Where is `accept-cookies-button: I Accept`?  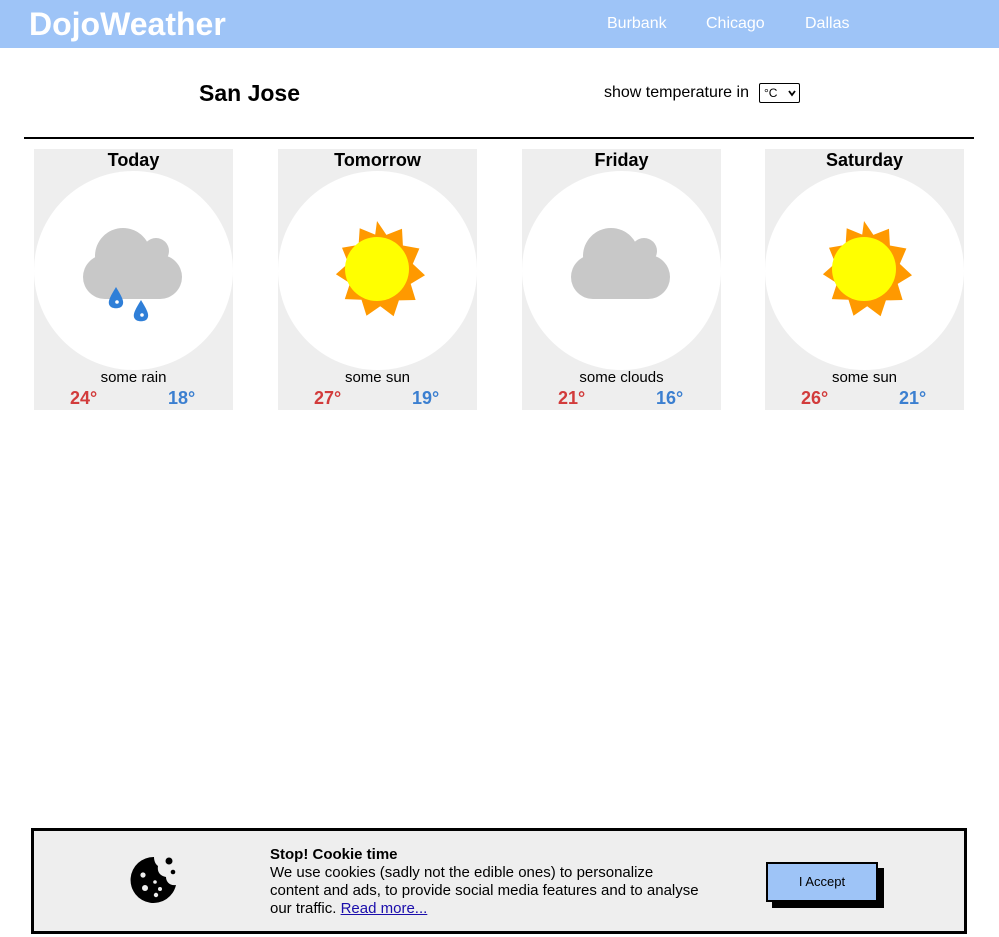 accept-cookies-button: I Accept is located at coordinates (822, 882).